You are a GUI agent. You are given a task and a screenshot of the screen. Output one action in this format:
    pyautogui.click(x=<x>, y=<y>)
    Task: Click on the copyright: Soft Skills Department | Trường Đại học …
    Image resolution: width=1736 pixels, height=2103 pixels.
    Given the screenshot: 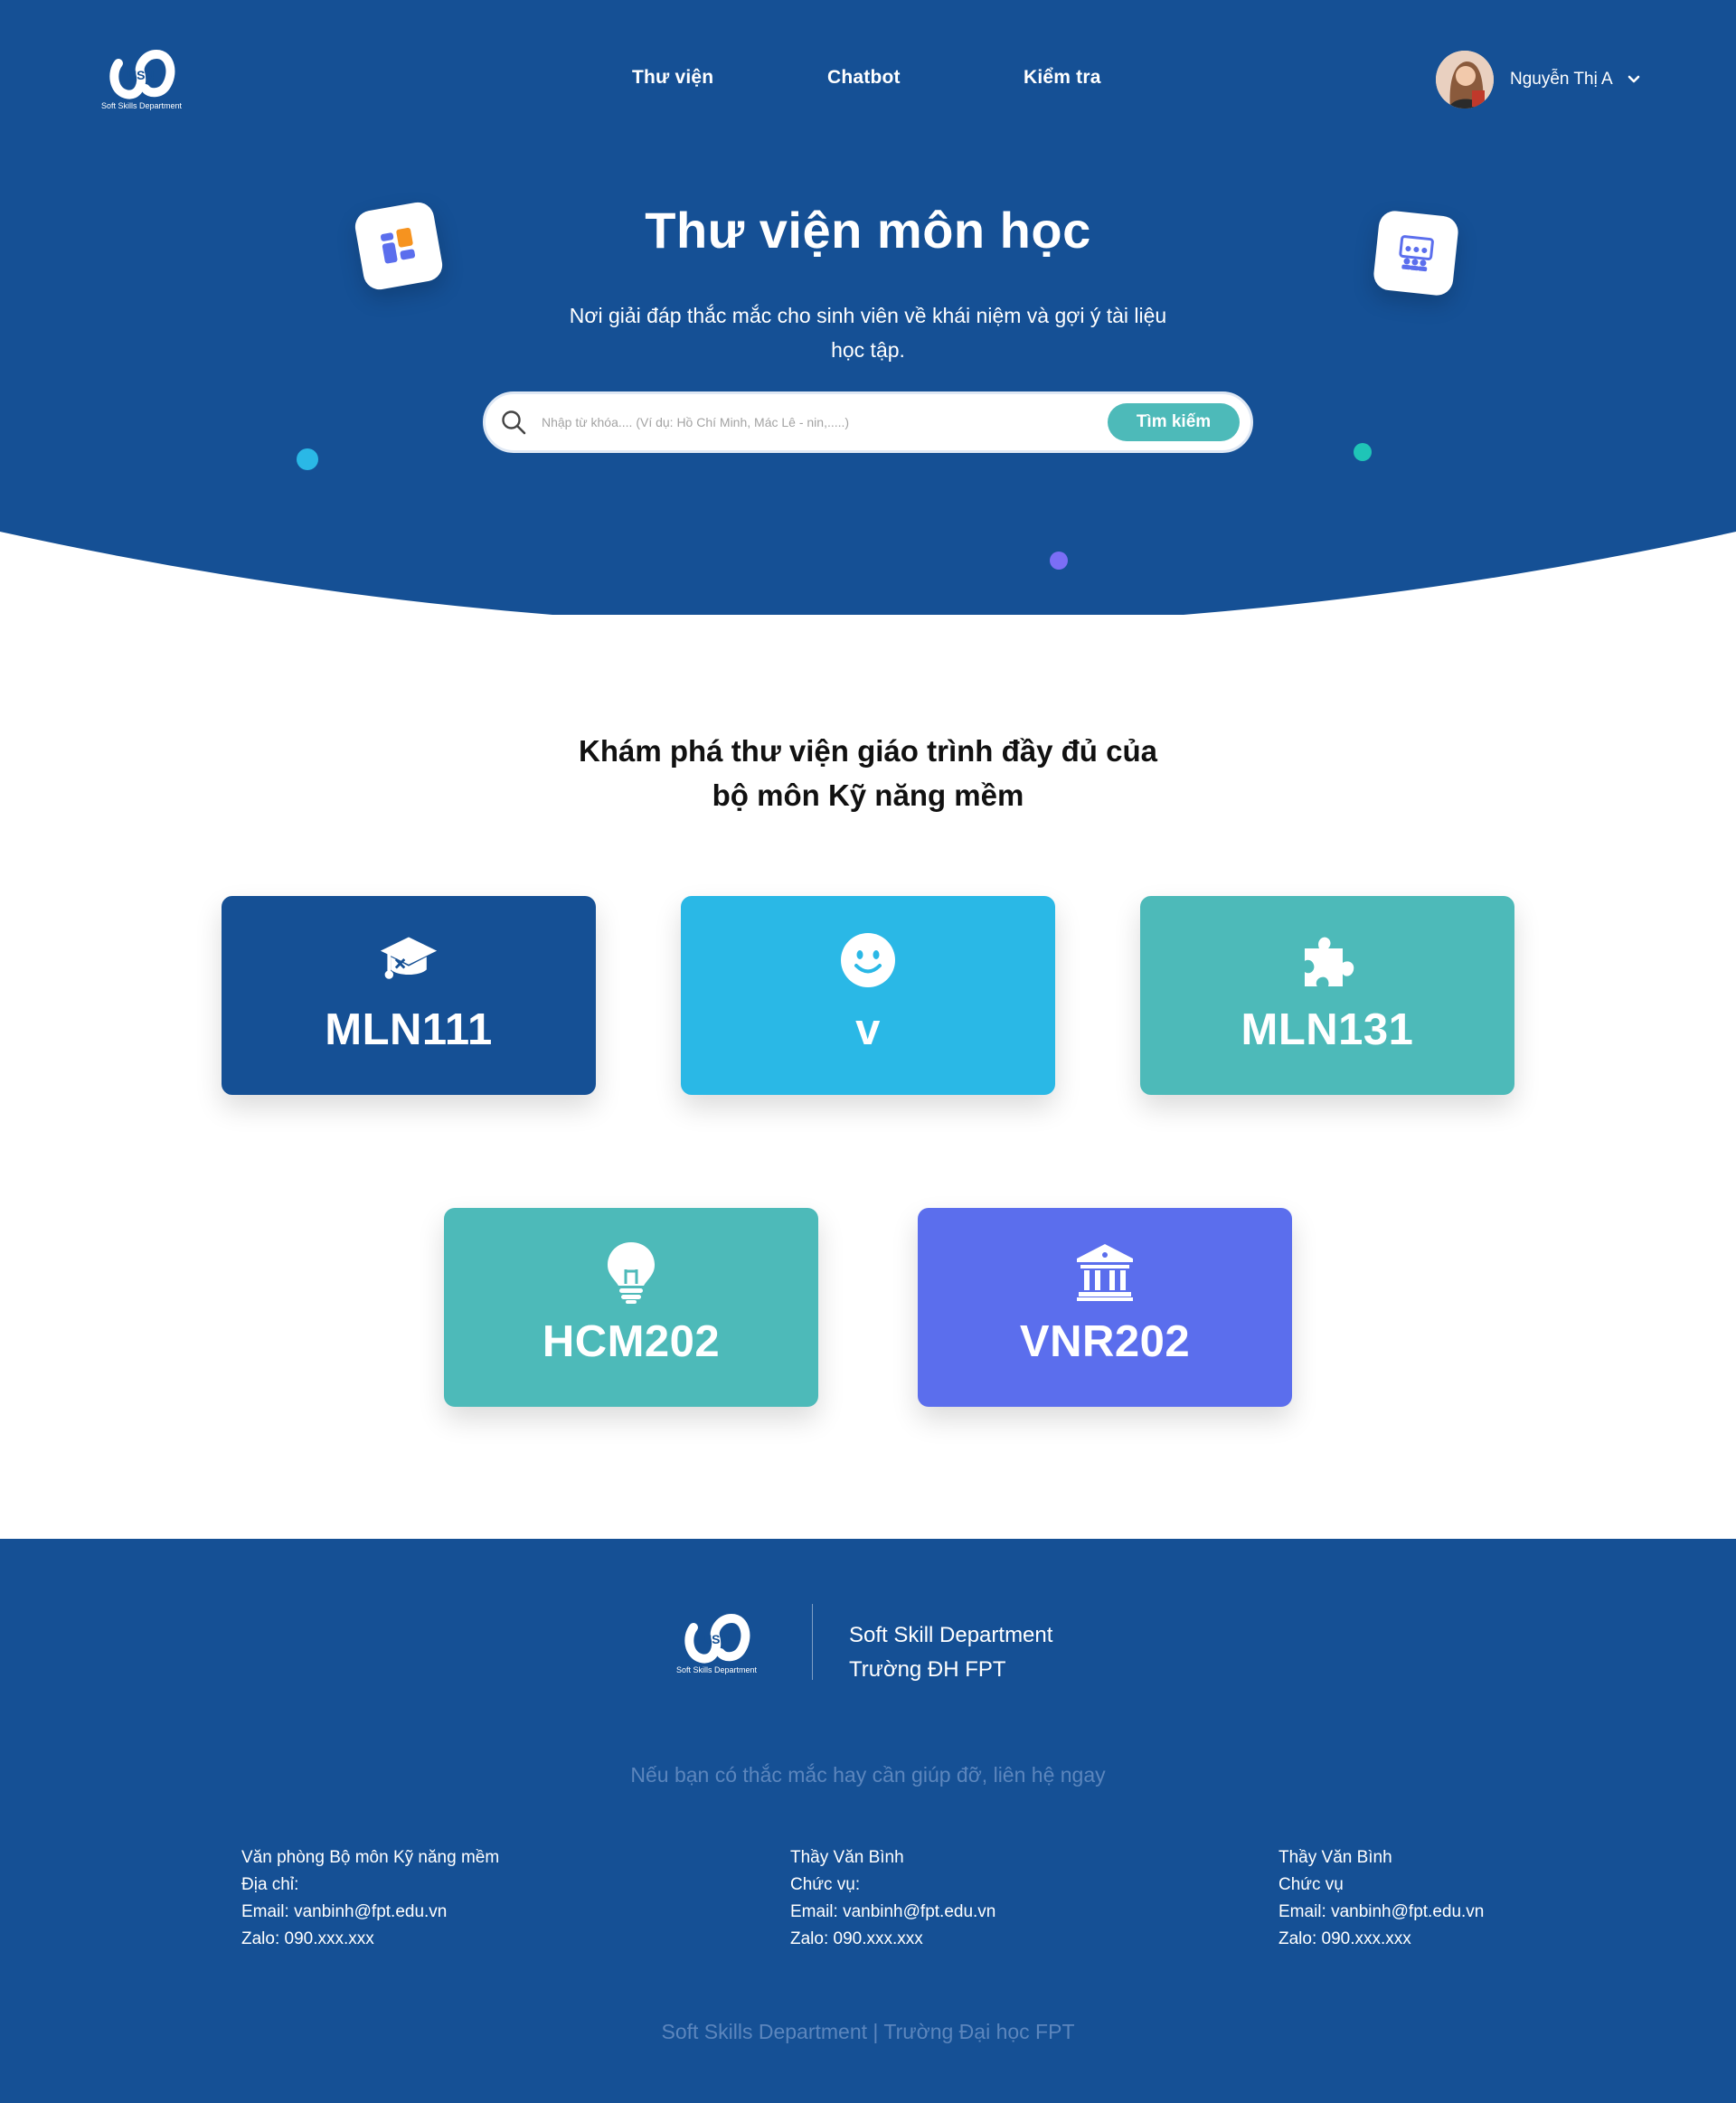 What is the action you would take?
    pyautogui.click(x=868, y=2031)
    